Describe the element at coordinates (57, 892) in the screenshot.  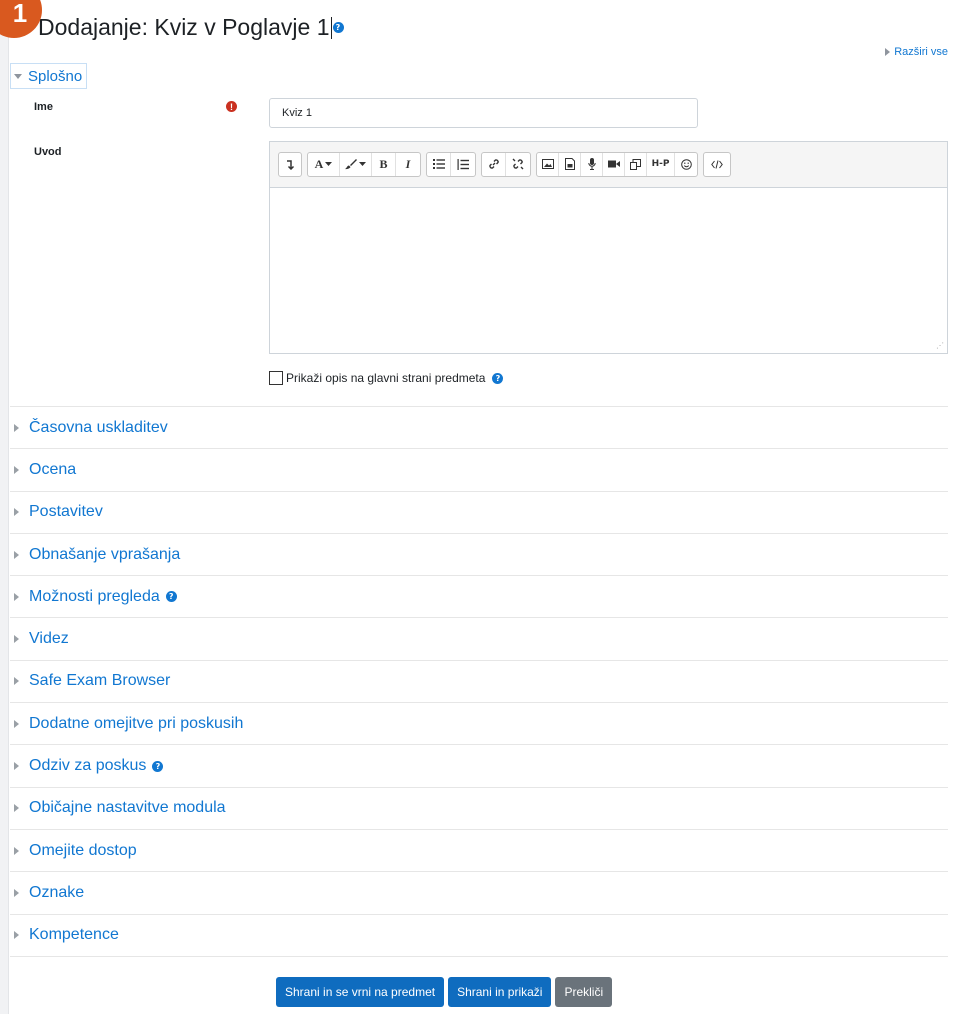
I see `section-label: Oznake` at that location.